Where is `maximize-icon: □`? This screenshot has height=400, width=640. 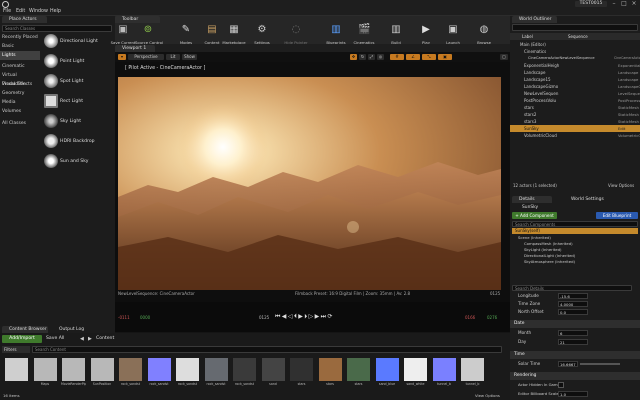 maximize-icon: □ is located at coordinates (624, 4).